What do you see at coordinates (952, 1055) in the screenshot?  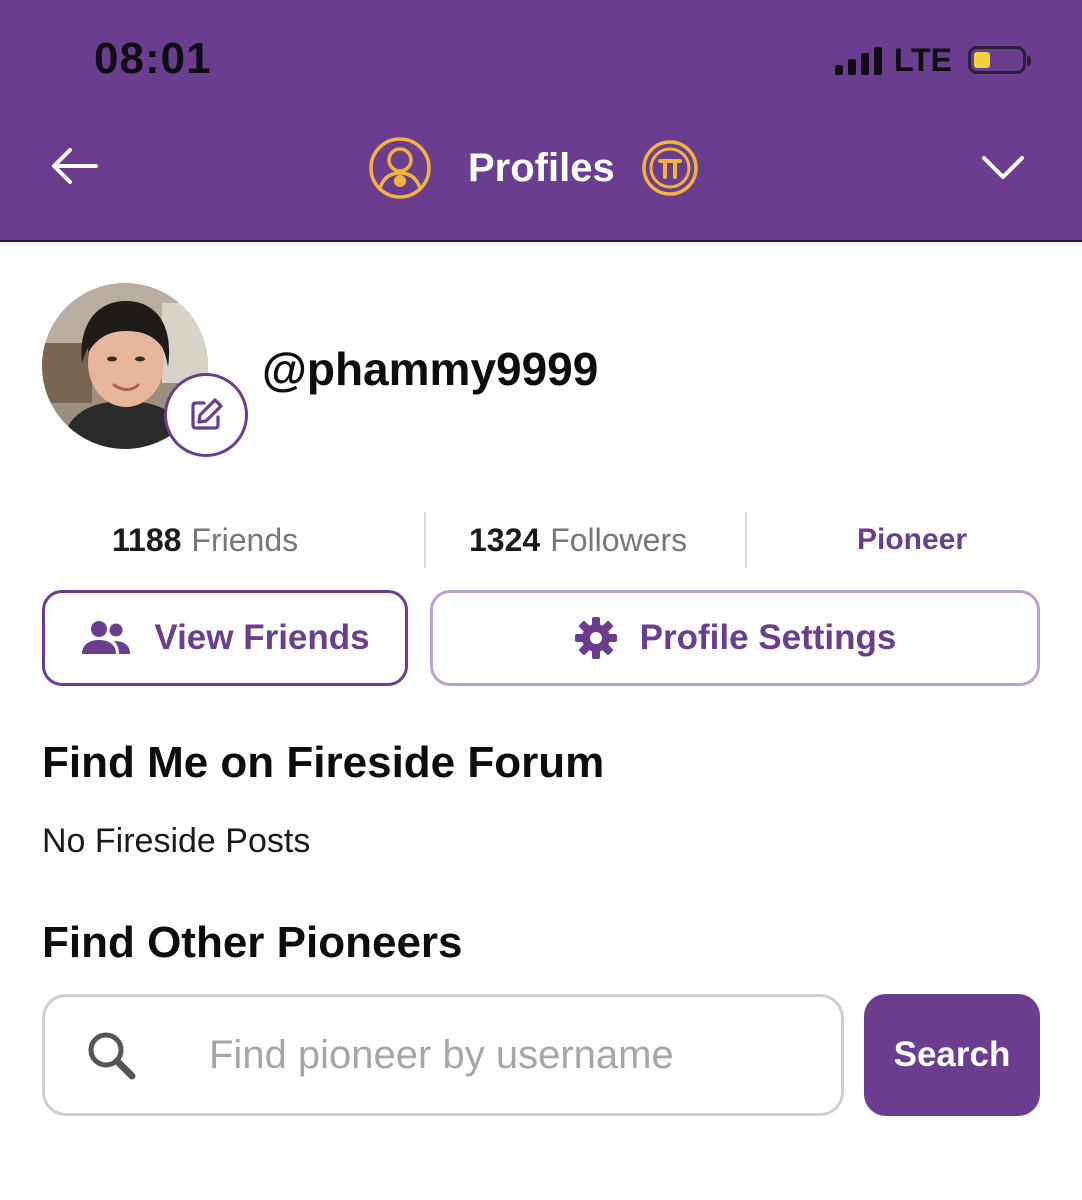 I see `search-button: Search` at bounding box center [952, 1055].